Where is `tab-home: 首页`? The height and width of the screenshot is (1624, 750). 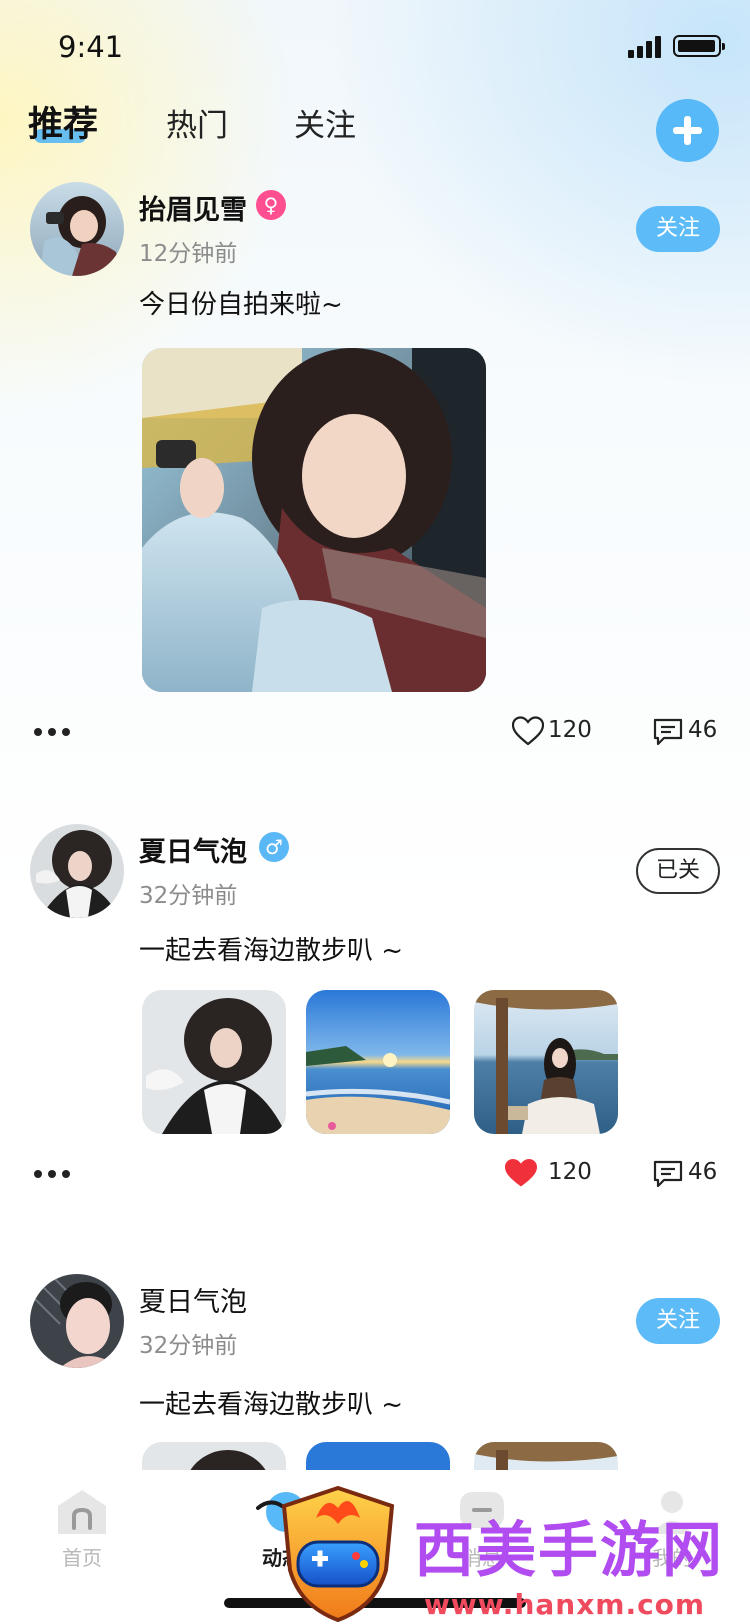
tab-home: 首页 is located at coordinates (82, 1538).